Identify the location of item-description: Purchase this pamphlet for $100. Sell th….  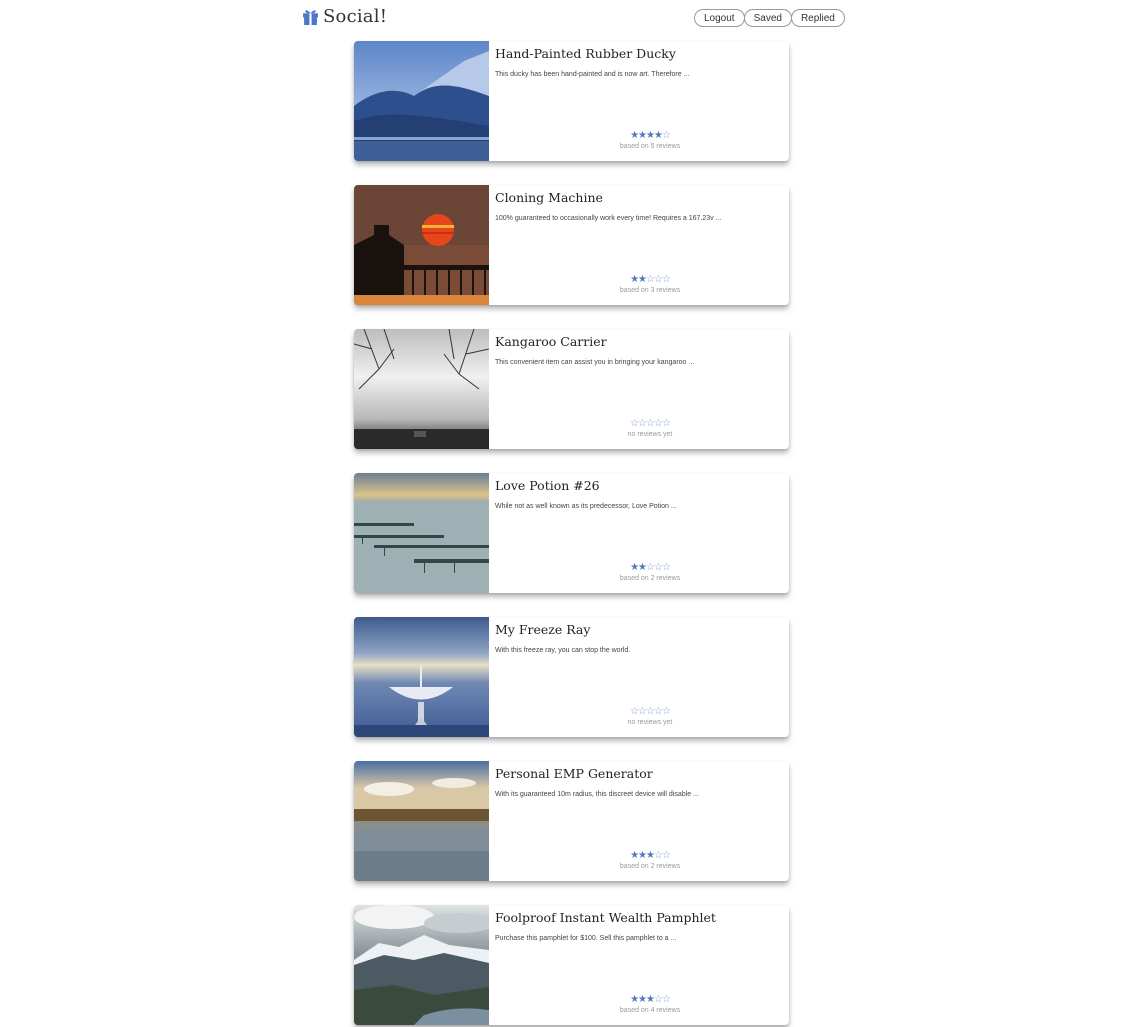
(586, 938).